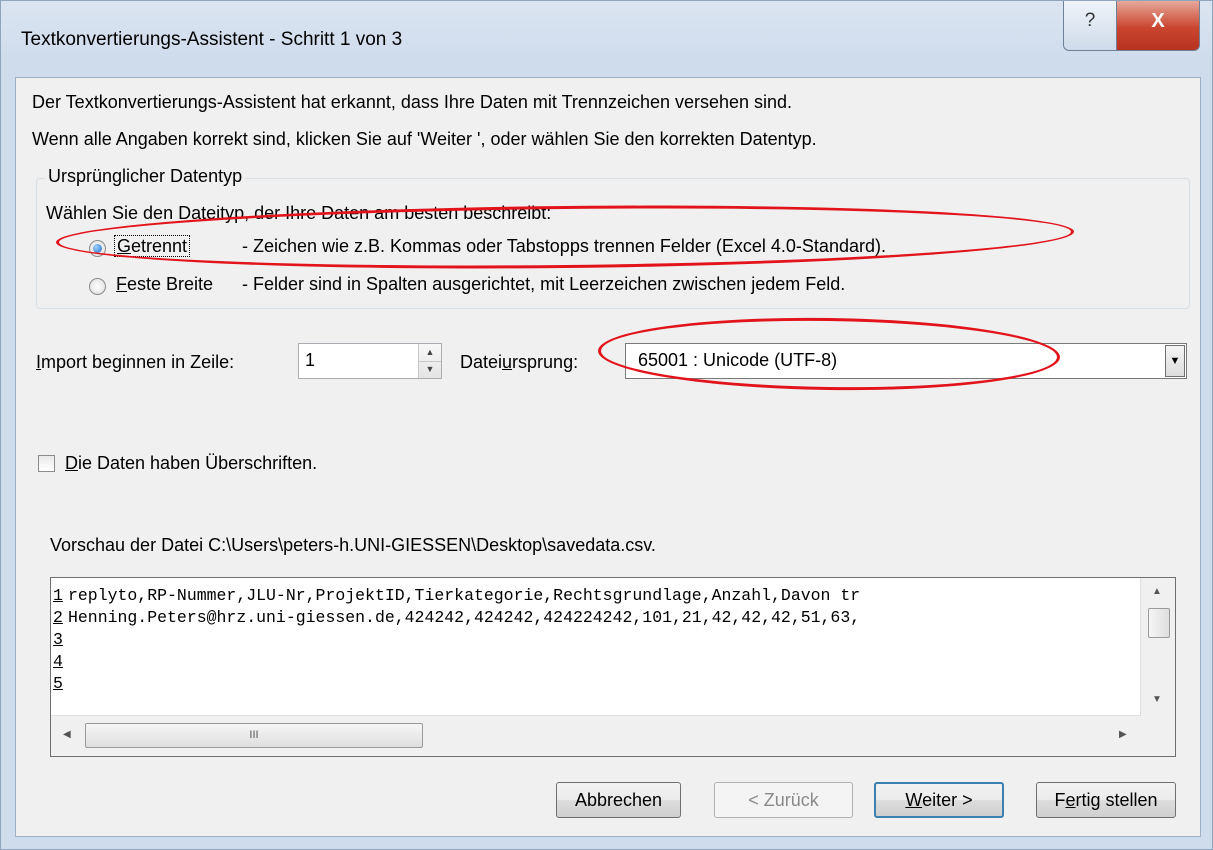 This screenshot has width=1213, height=850. What do you see at coordinates (145, 176) in the screenshot?
I see `datatype-group-legend: Ursprünglicher Datentyp` at bounding box center [145, 176].